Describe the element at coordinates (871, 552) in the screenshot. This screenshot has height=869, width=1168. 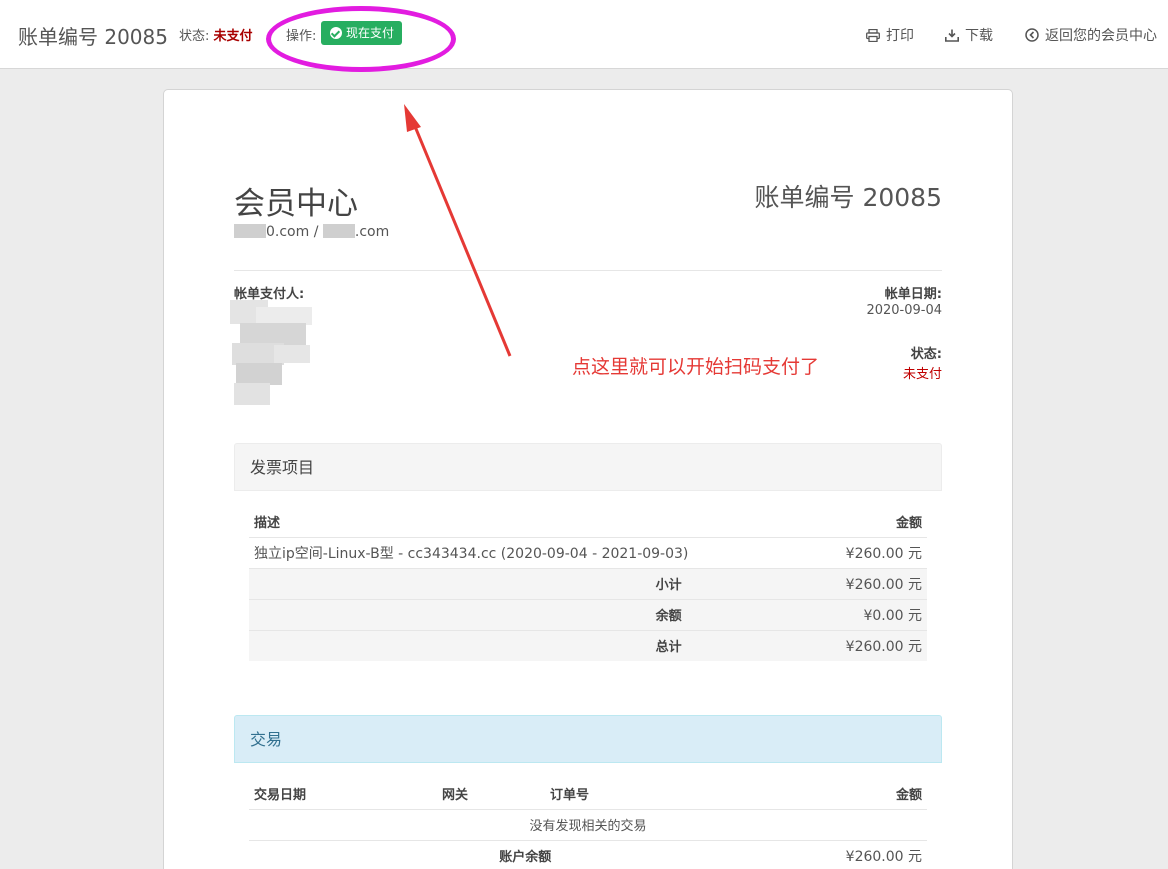
I see `item-amount: ¥260.00 元` at that location.